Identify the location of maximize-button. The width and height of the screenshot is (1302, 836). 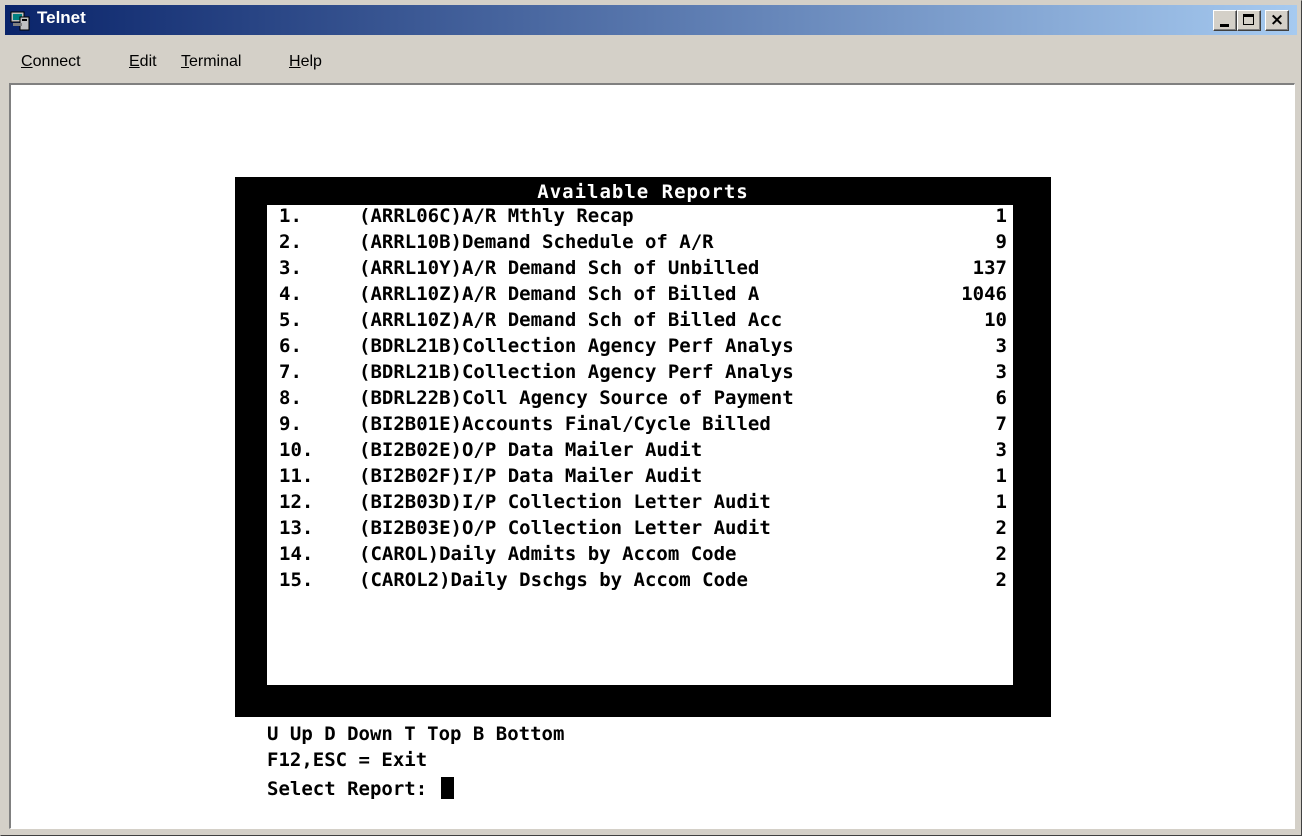
(1249, 20).